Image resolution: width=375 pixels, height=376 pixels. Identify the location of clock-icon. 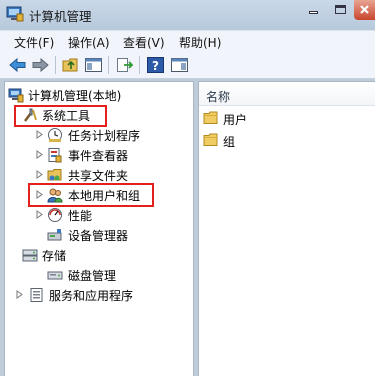
(55, 135).